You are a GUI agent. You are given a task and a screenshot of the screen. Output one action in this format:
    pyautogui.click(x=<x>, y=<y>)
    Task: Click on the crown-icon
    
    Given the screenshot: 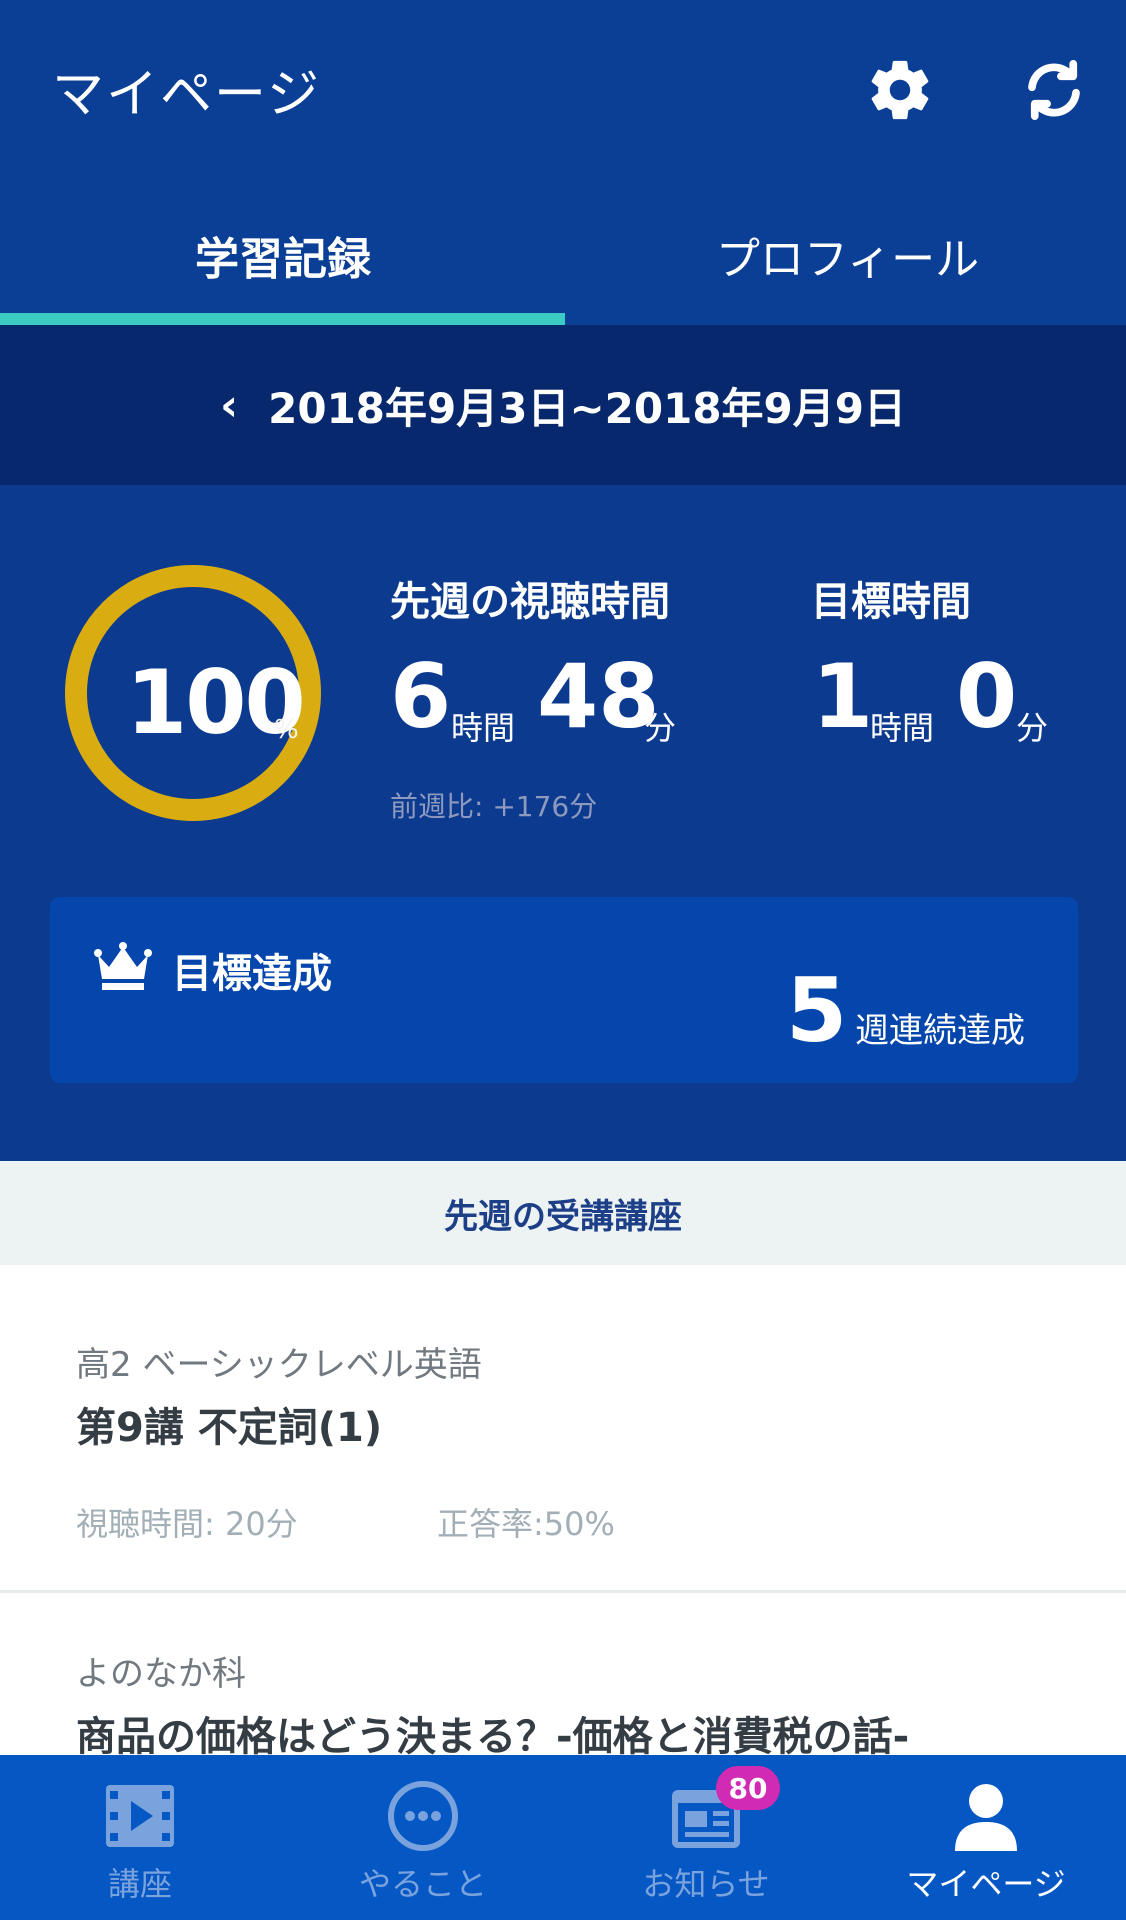 What is the action you would take?
    pyautogui.click(x=123, y=966)
    